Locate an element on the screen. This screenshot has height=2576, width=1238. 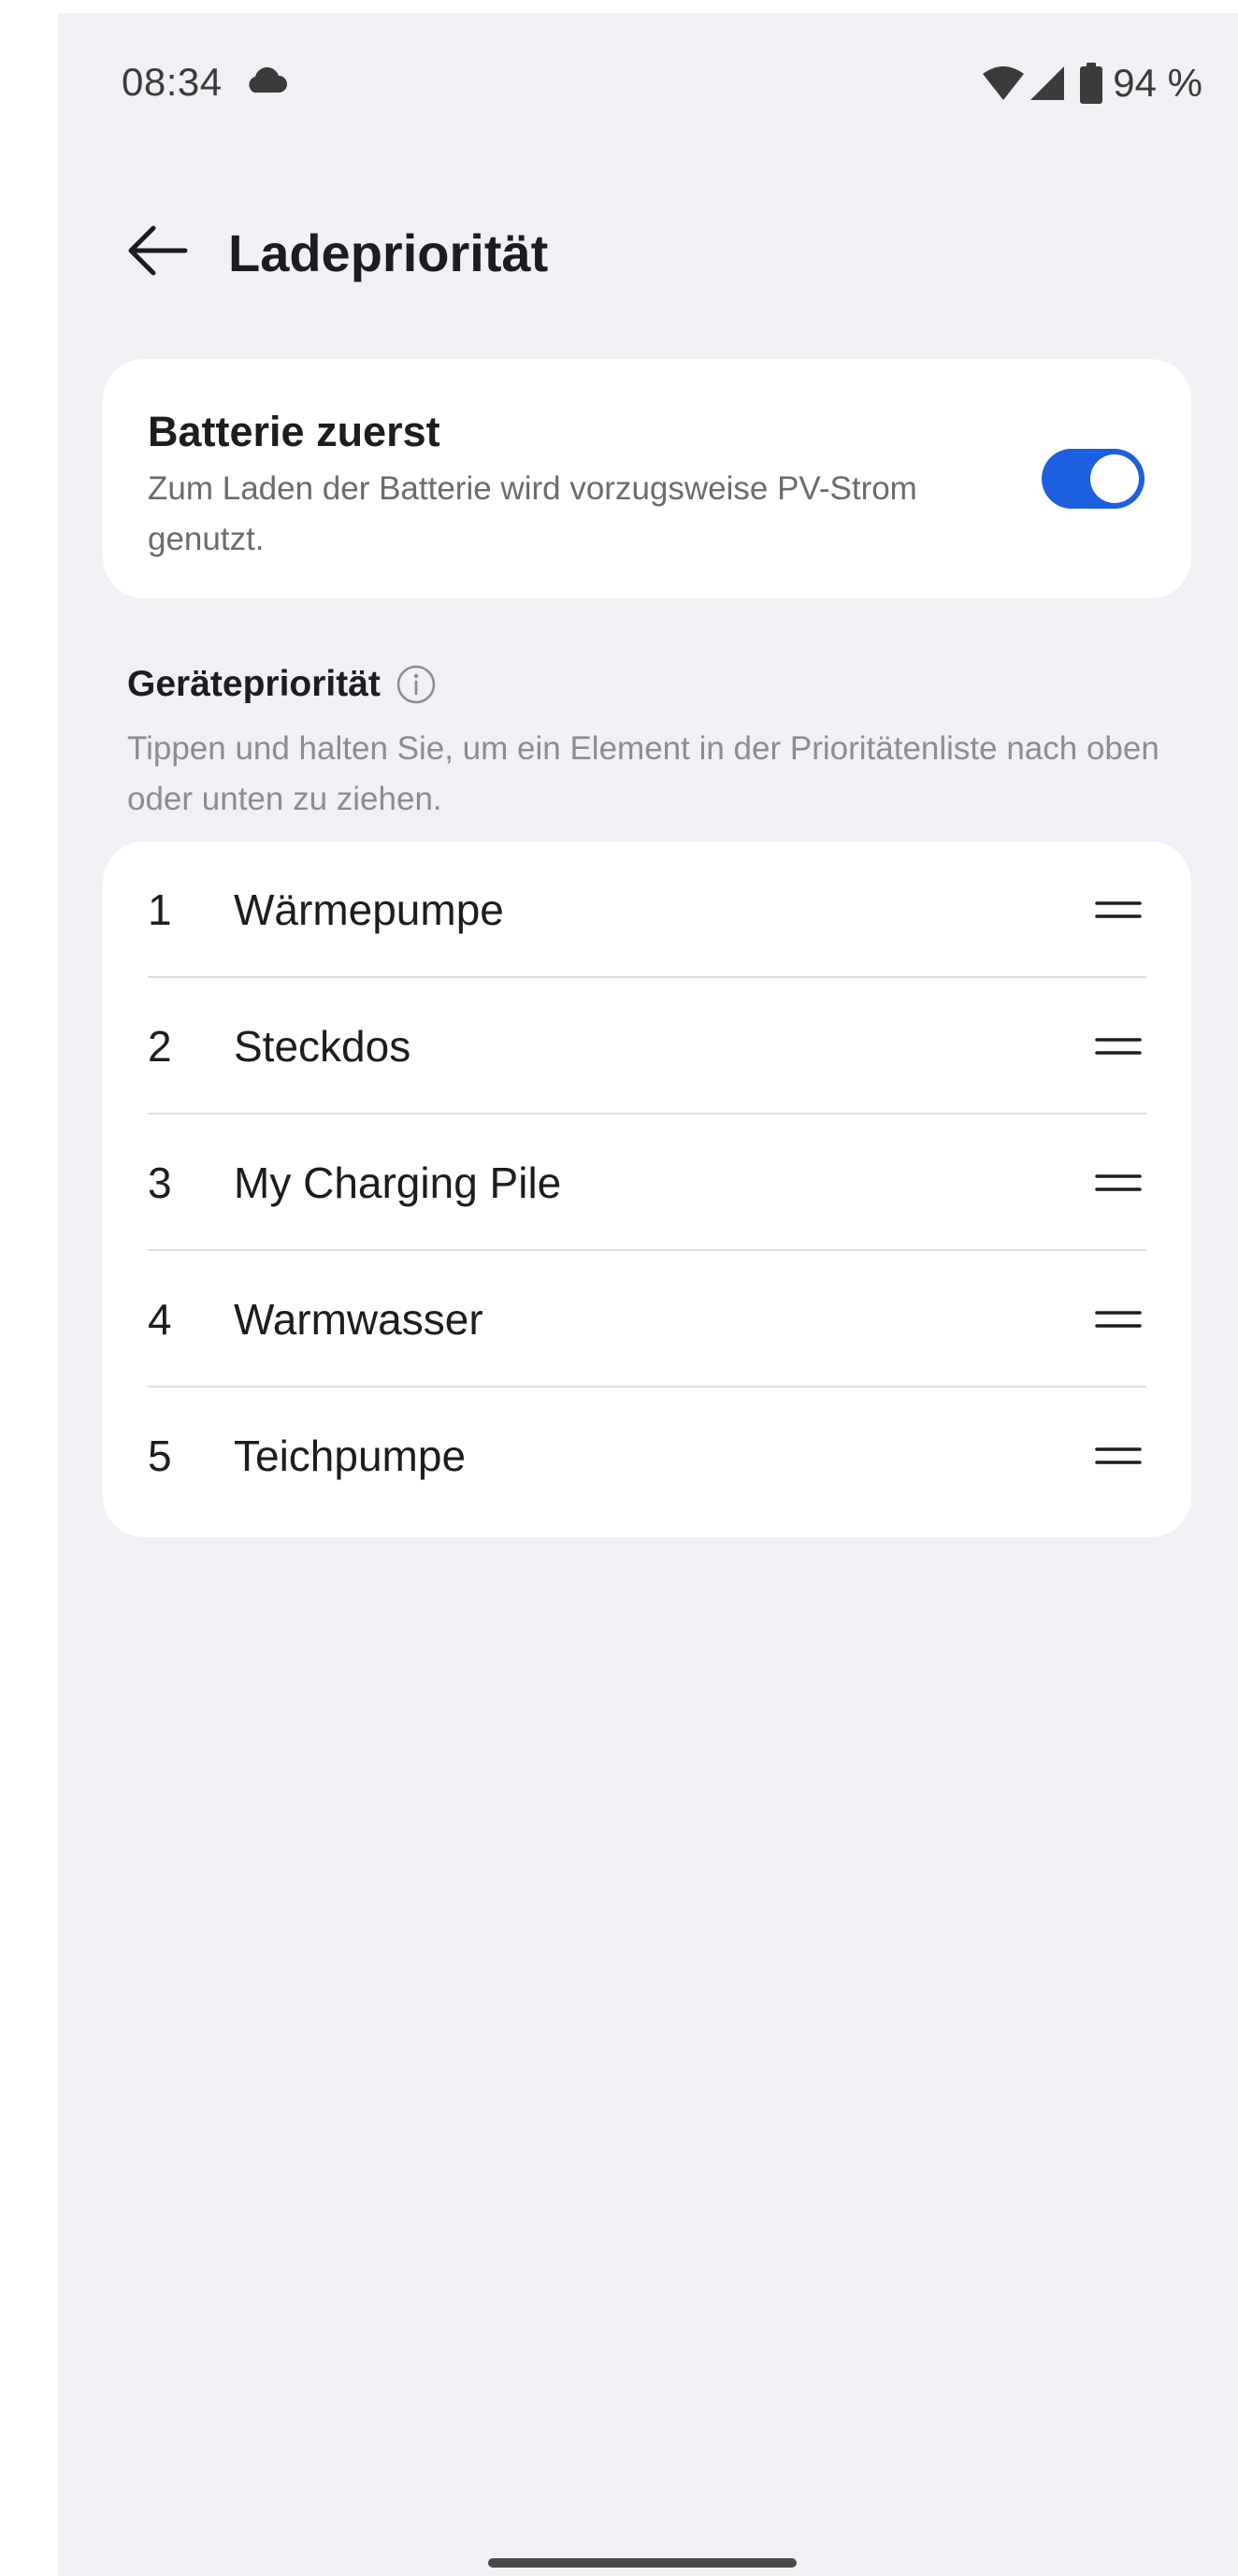
list-item: 2 Steckdos is located at coordinates (647, 1047).